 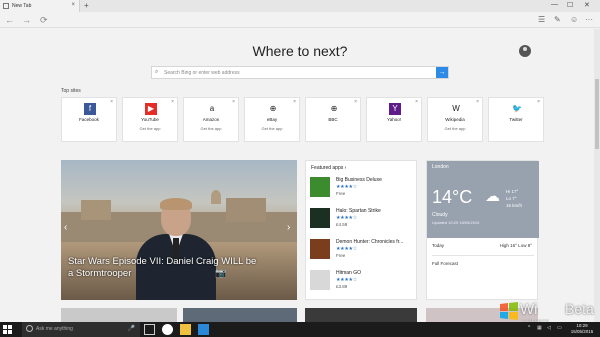 What do you see at coordinates (541, 19) in the screenshot?
I see `reading-list-button: ☰` at bounding box center [541, 19].